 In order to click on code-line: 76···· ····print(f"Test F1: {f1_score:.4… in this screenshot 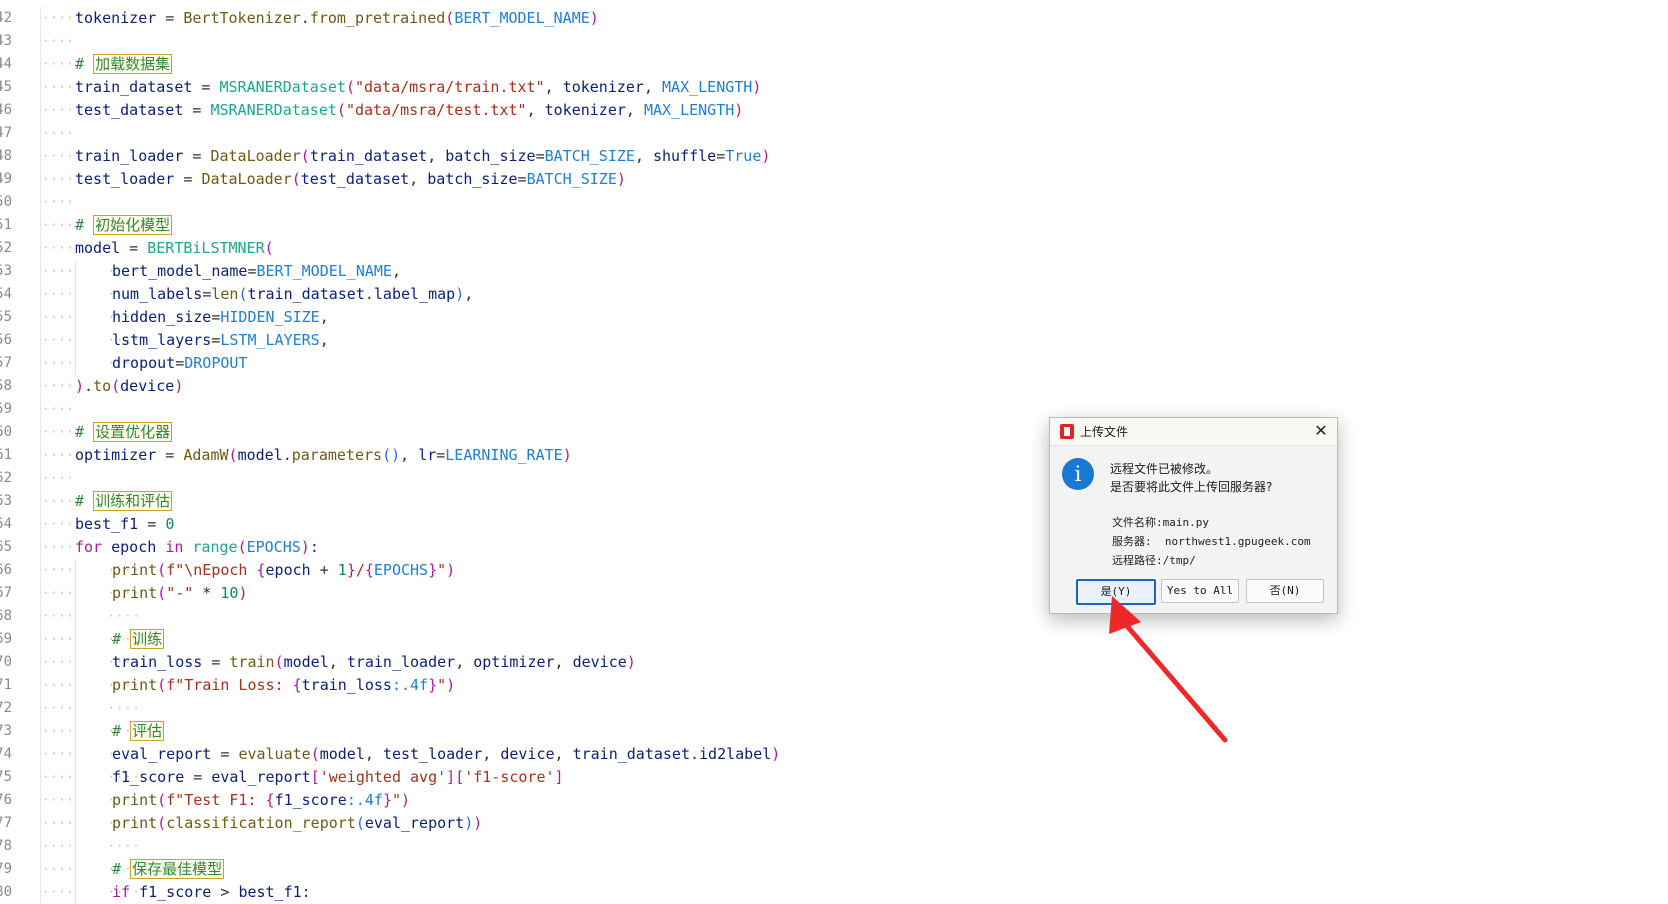, I will do `click(834, 800)`.